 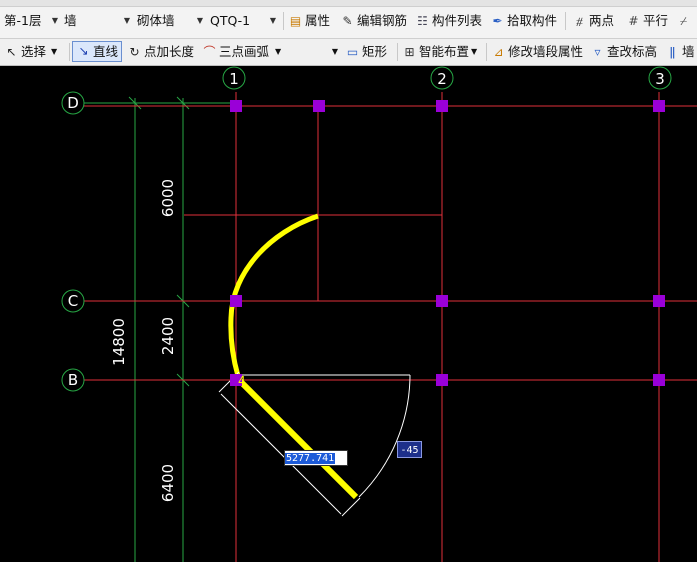 I want to click on category-select: 墙 ▼, so click(x=98, y=21).